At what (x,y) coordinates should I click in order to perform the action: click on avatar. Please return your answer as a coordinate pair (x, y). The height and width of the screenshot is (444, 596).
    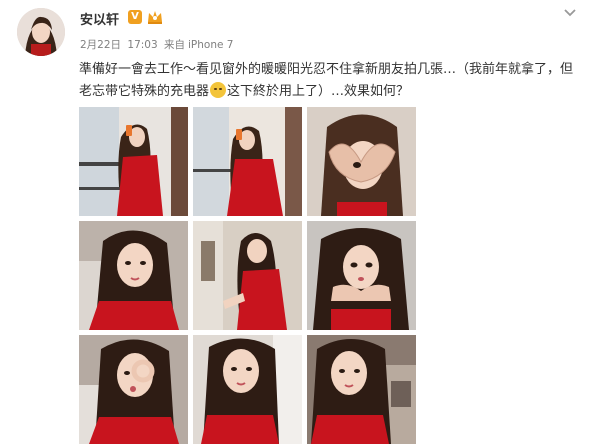
    Looking at the image, I should click on (41, 32).